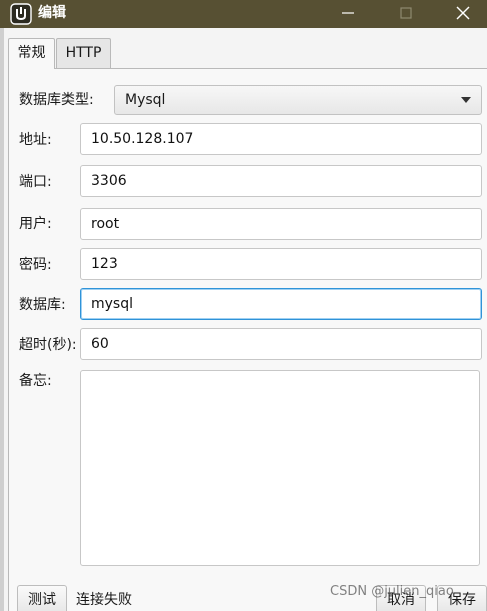 This screenshot has height=611, width=487. What do you see at coordinates (281, 224) in the screenshot?
I see `user-input` at bounding box center [281, 224].